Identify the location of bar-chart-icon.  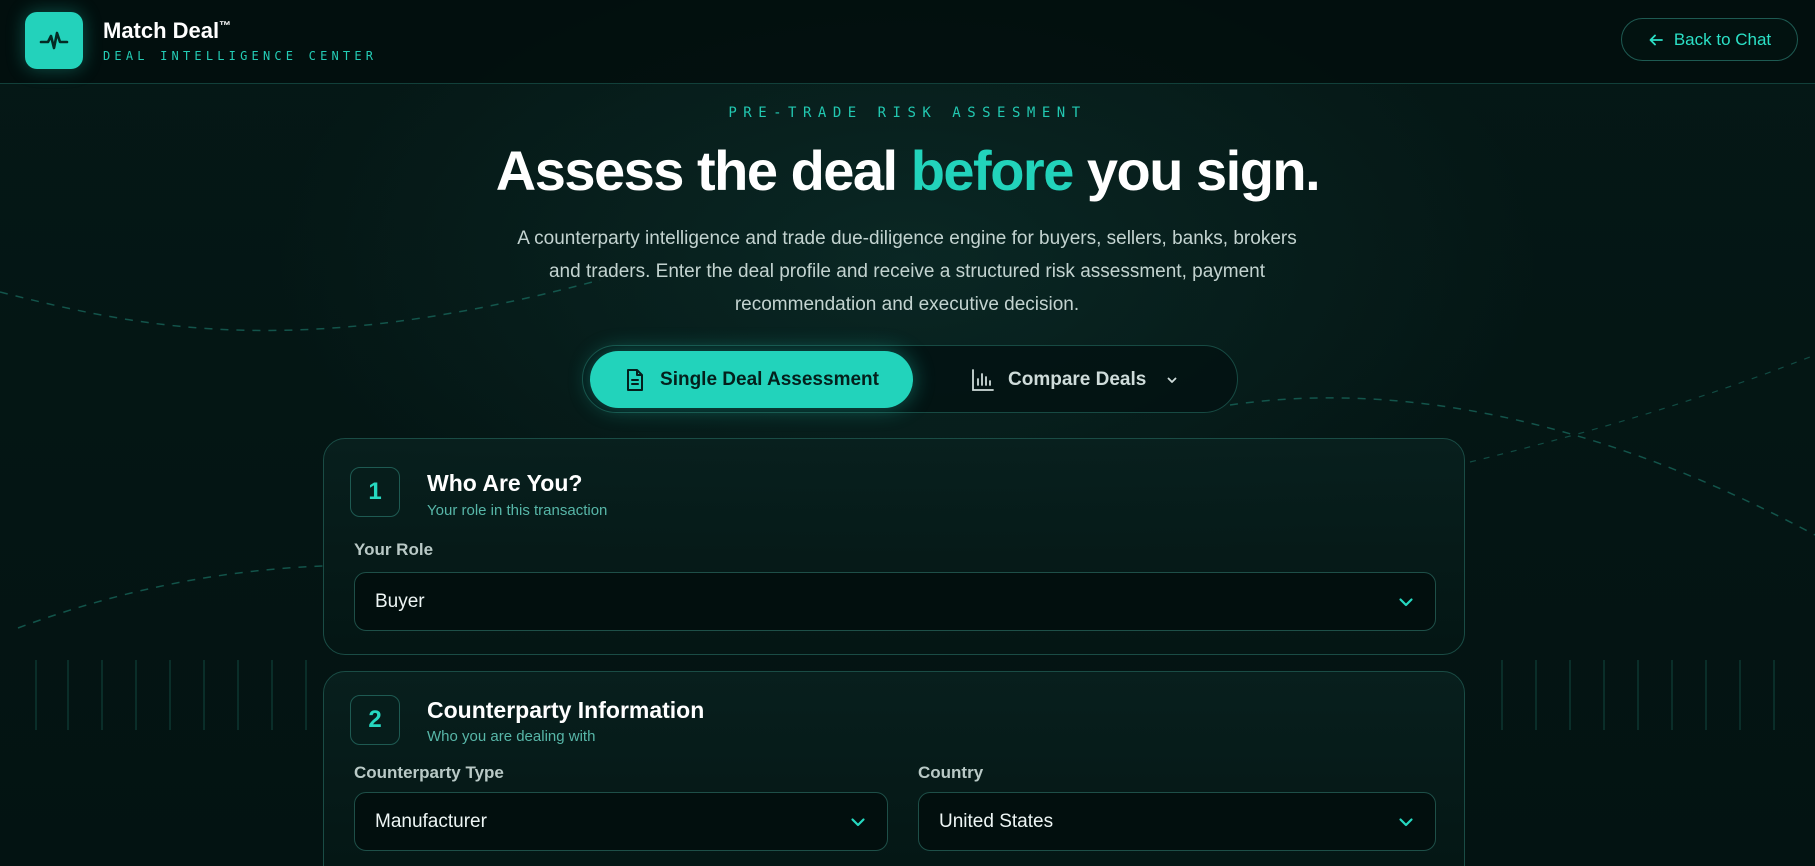
(983, 379).